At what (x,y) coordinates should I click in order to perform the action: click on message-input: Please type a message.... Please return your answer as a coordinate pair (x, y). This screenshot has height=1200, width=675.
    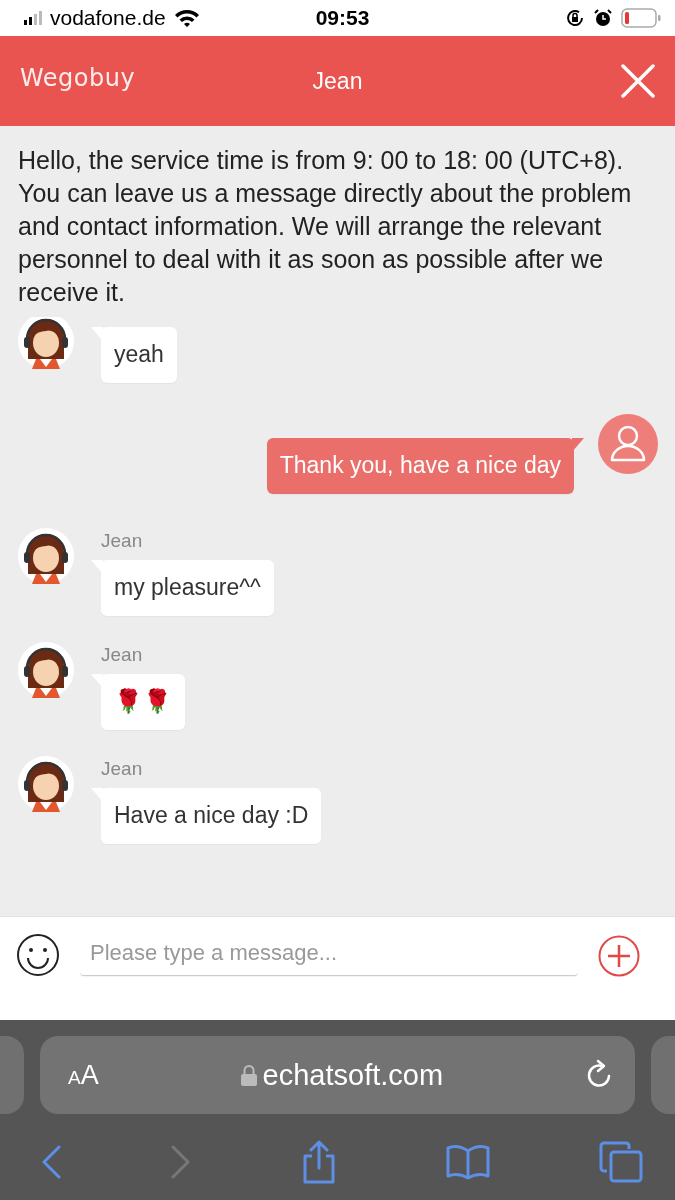
    Looking at the image, I should click on (329, 953).